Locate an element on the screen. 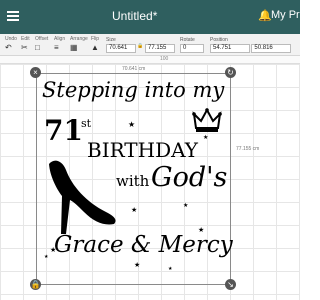  height-input: 77.155 is located at coordinates (160, 48).